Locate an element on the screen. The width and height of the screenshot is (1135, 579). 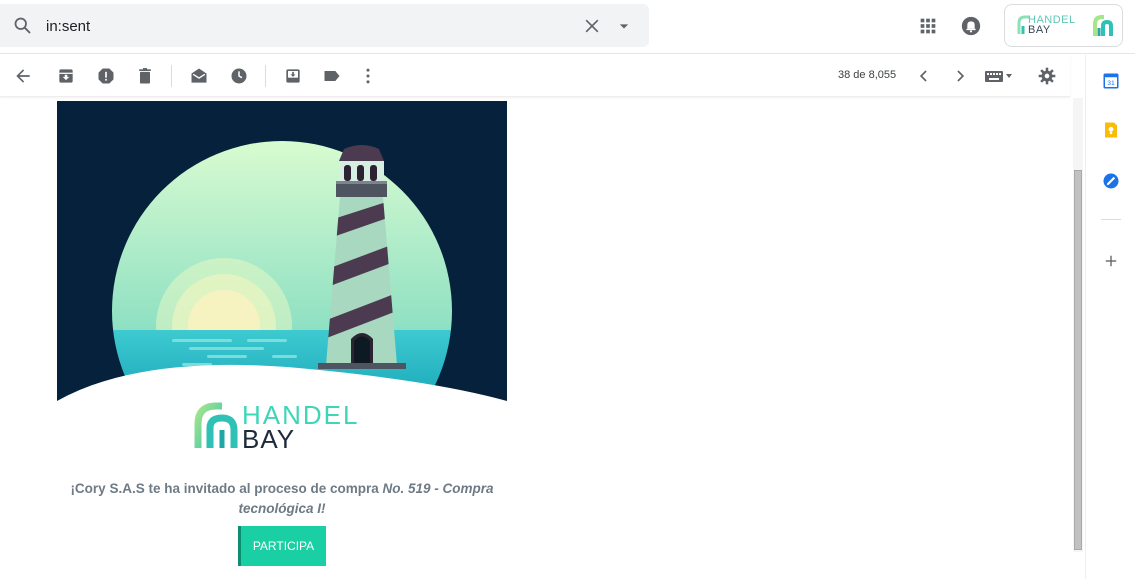
scrollbar-thumb is located at coordinates (1078, 360).